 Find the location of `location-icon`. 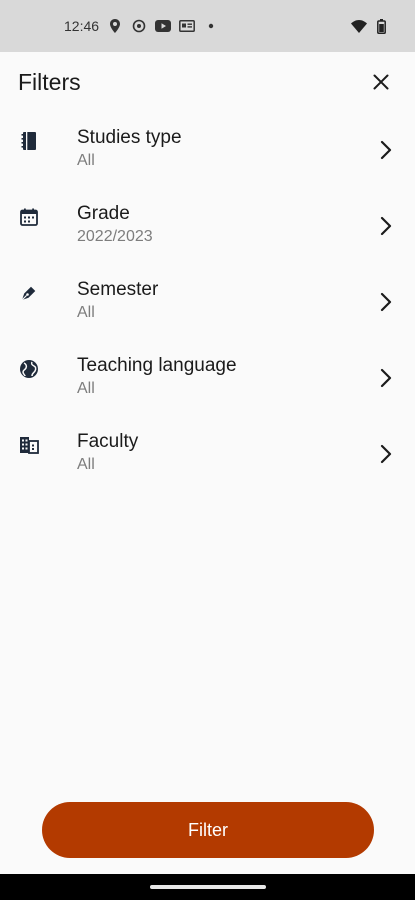

location-icon is located at coordinates (115, 26).